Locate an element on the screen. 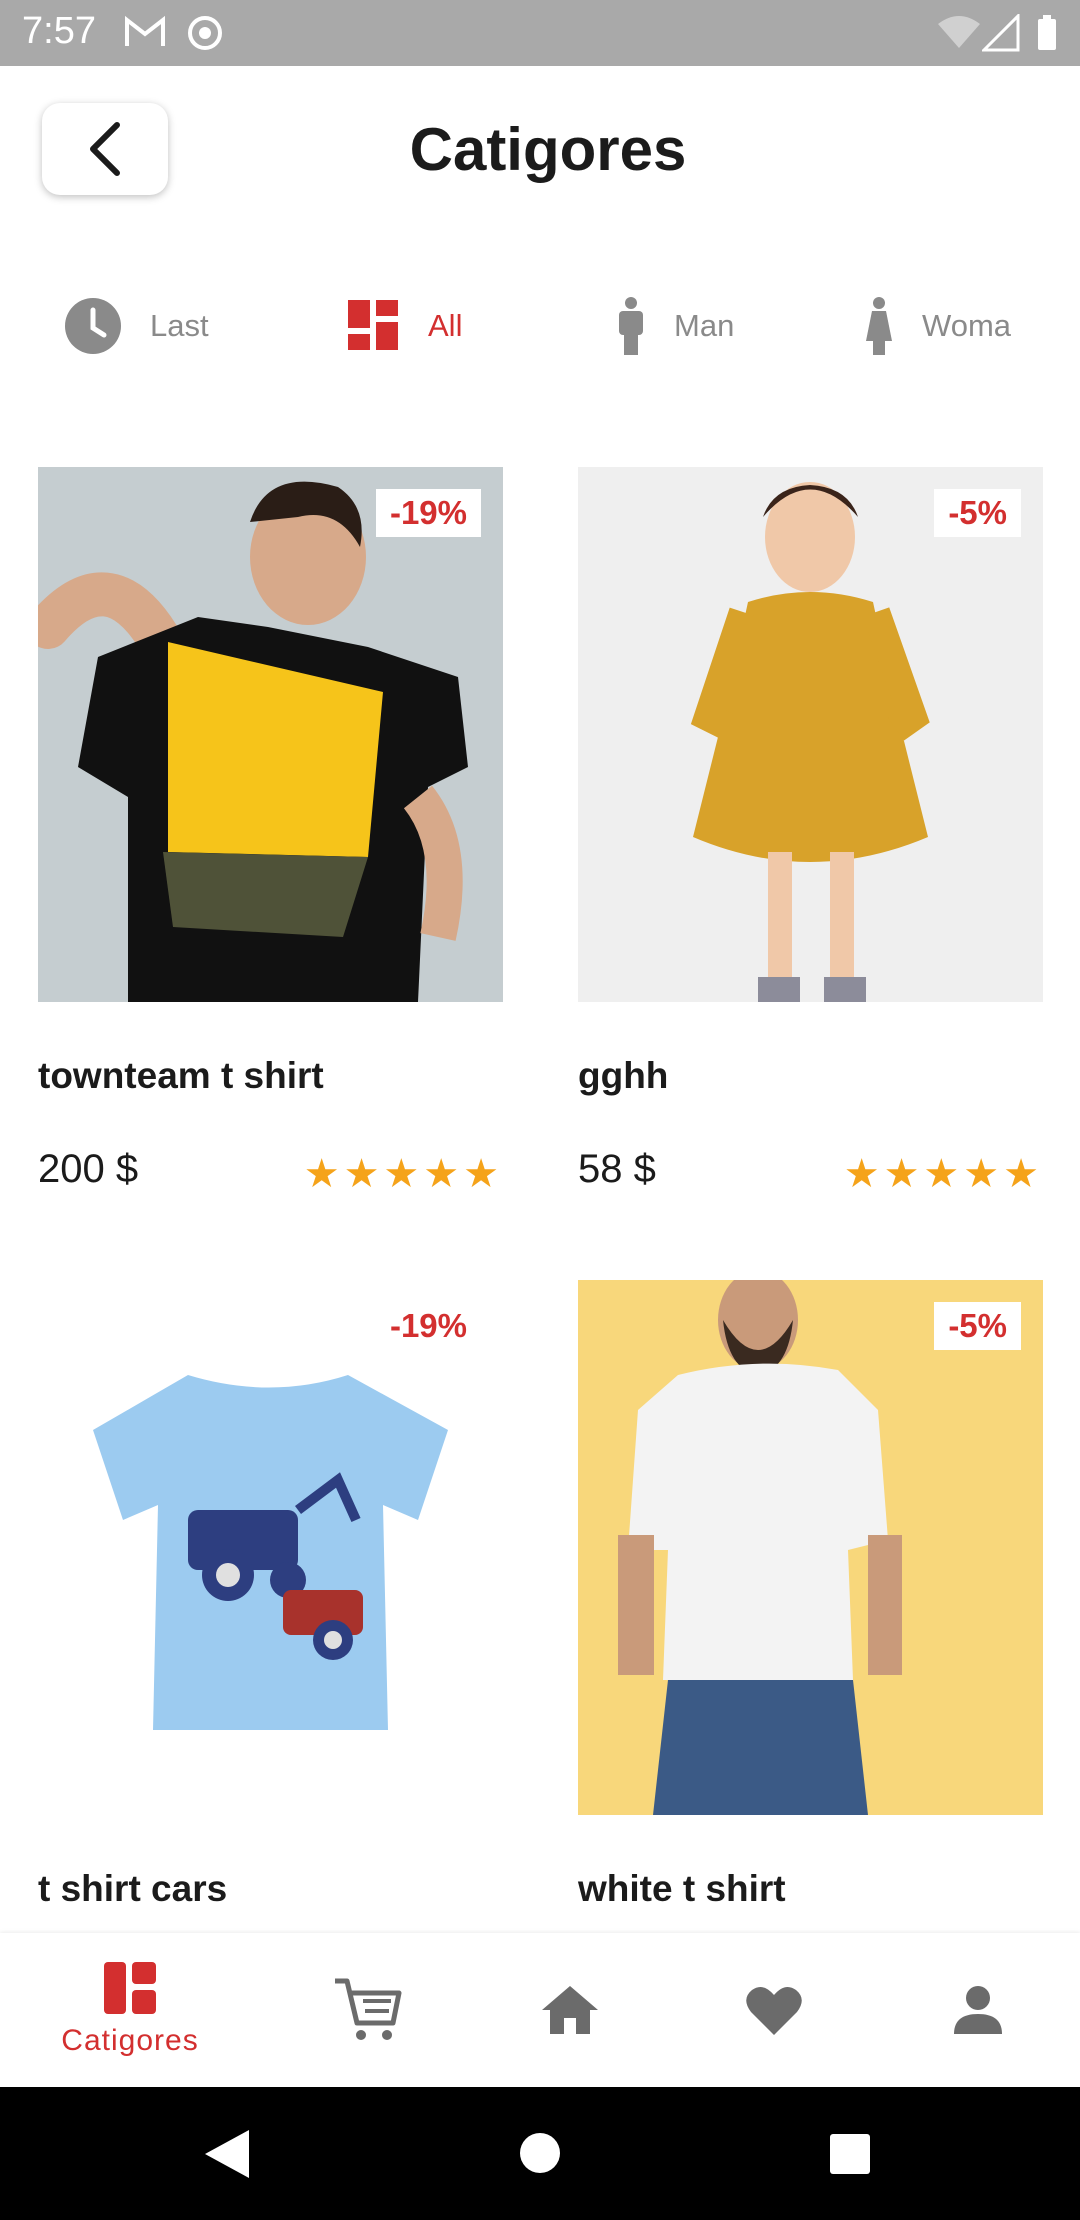 The image size is (1080, 2220). nav-profile is located at coordinates (978, 2010).